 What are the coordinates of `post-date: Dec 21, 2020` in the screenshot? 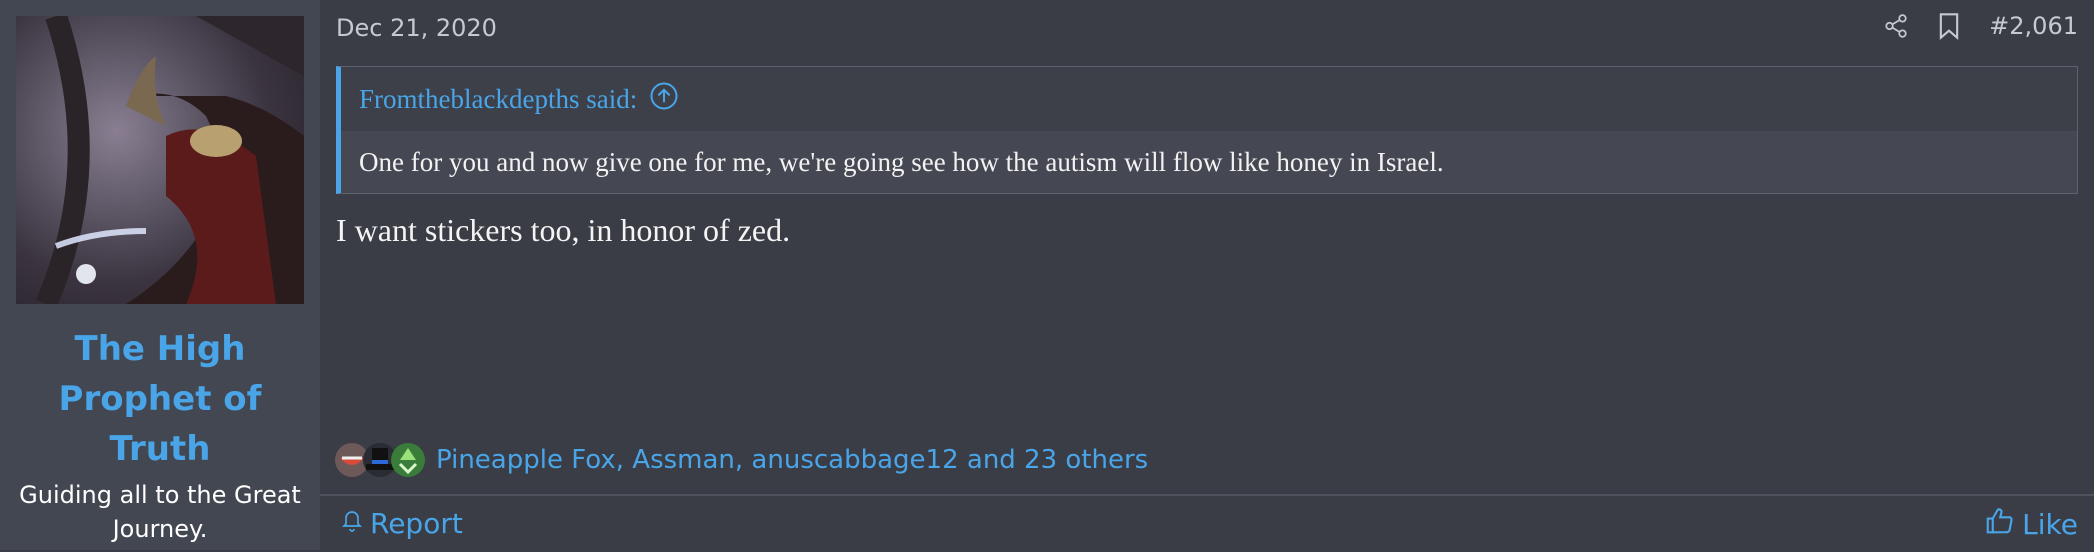 It's located at (416, 28).